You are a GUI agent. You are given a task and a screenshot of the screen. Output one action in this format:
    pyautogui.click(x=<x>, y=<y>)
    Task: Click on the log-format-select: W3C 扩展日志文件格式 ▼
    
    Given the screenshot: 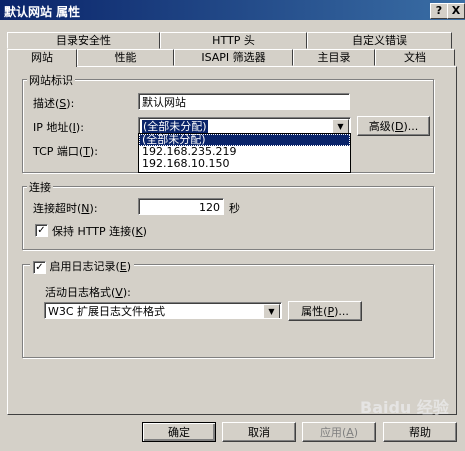 What is the action you would take?
    pyautogui.click(x=163, y=310)
    